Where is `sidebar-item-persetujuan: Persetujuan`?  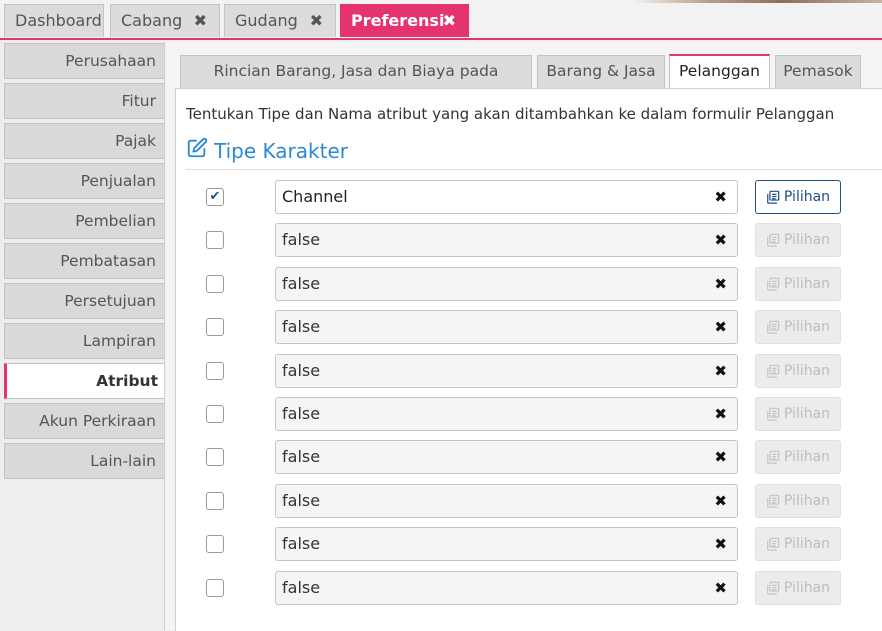 sidebar-item-persetujuan: Persetujuan is located at coordinates (84, 301).